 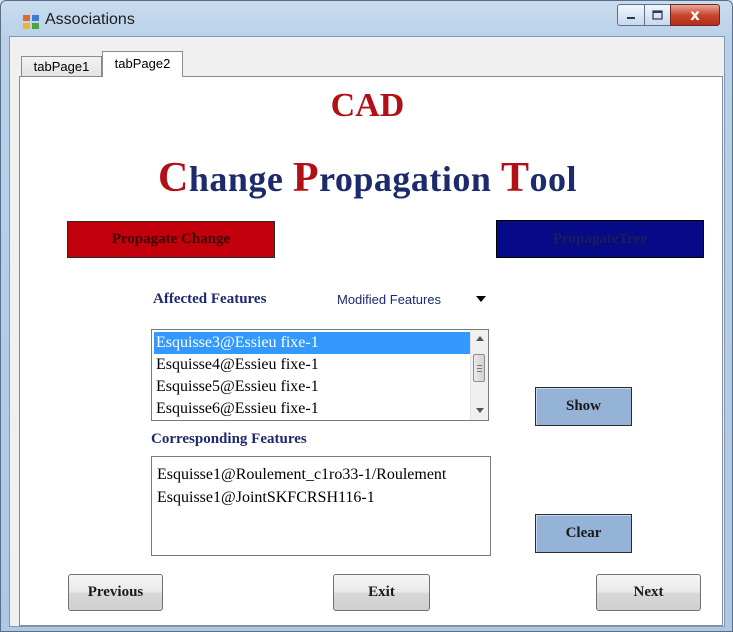 I want to click on close-button: x, so click(x=695, y=15).